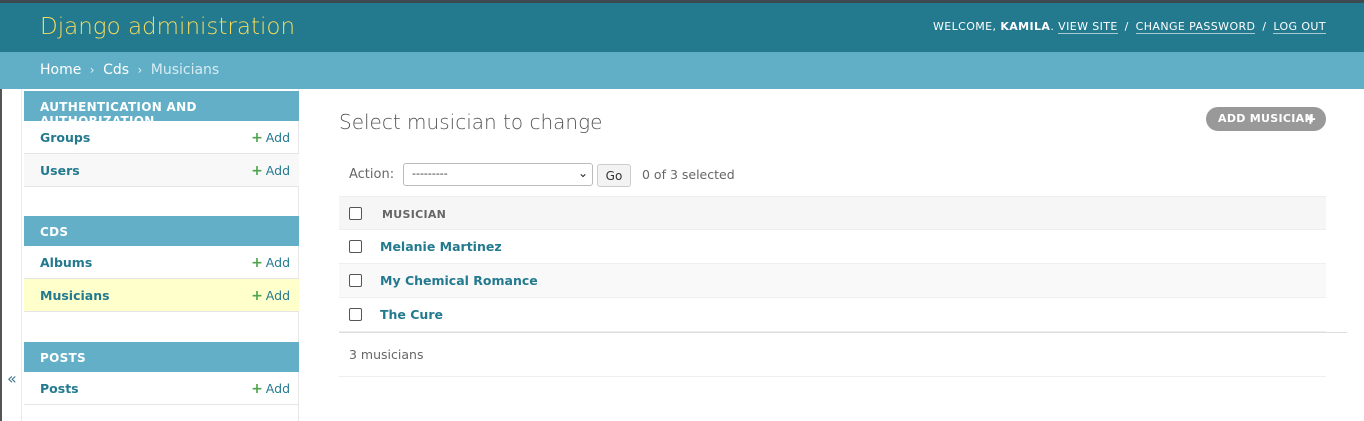 The image size is (1364, 421). I want to click on go-button: Go, so click(614, 175).